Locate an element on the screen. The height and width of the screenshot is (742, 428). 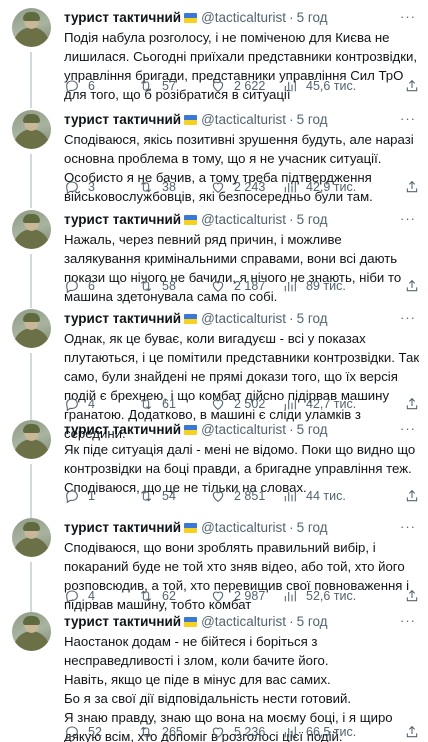
views-button: 42,9 тис. is located at coordinates (319, 187).